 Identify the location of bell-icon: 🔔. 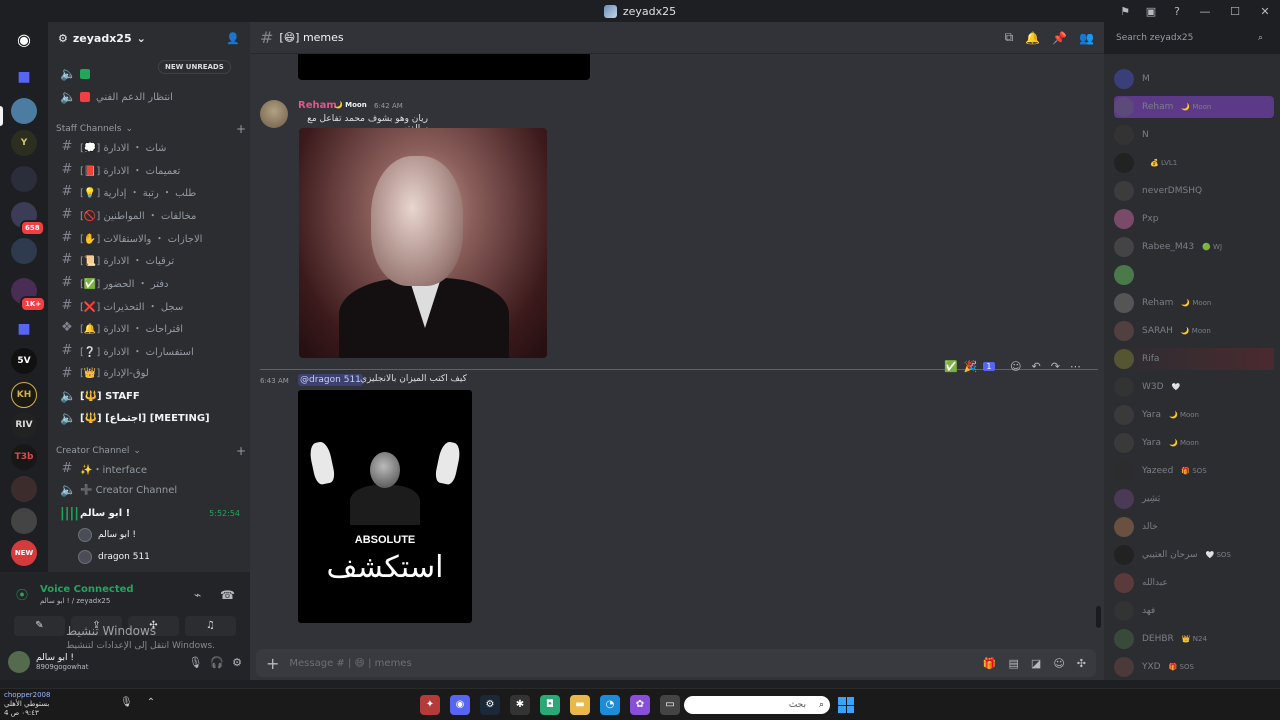
(1032, 38).